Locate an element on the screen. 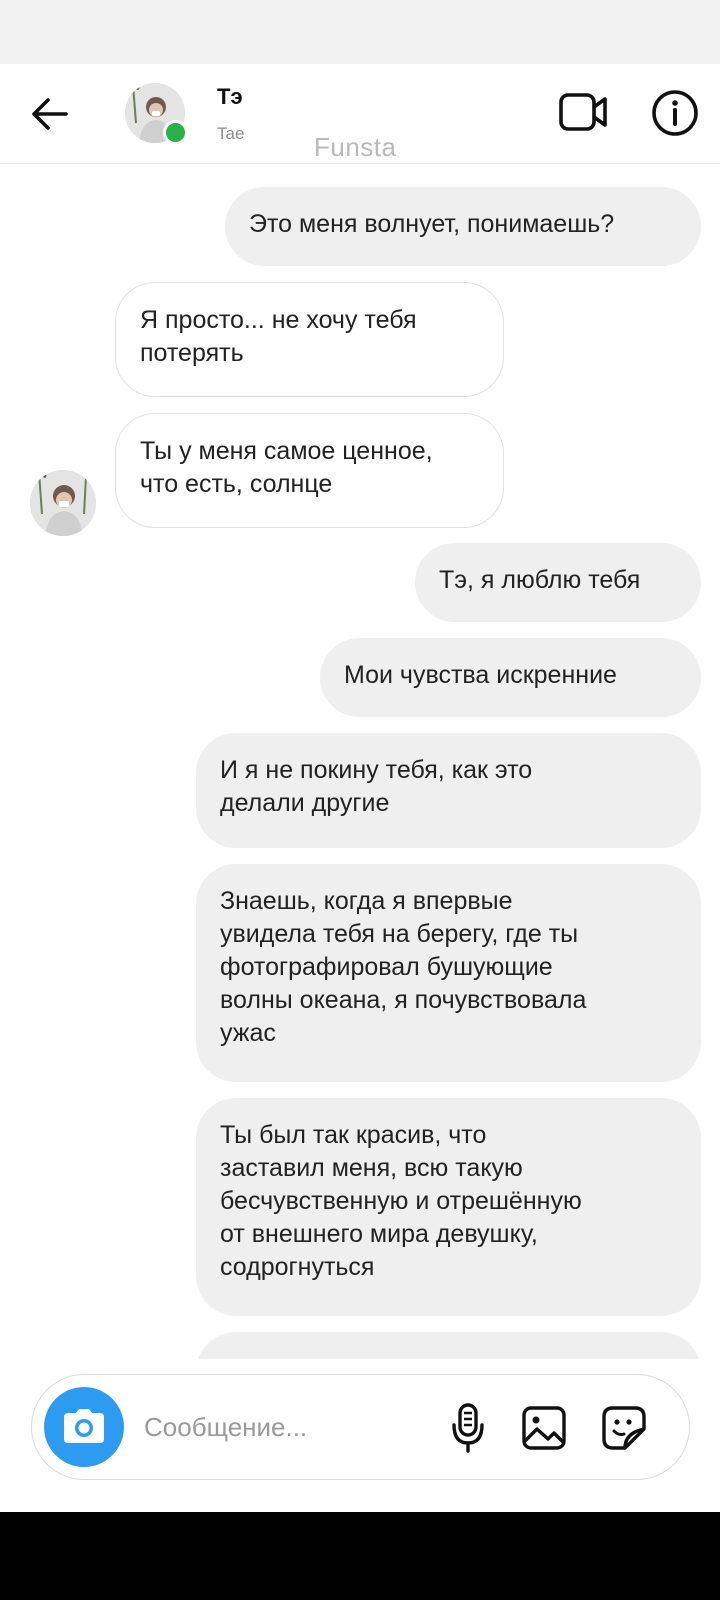 The image size is (720, 1600). sender-avatar is located at coordinates (63, 503).